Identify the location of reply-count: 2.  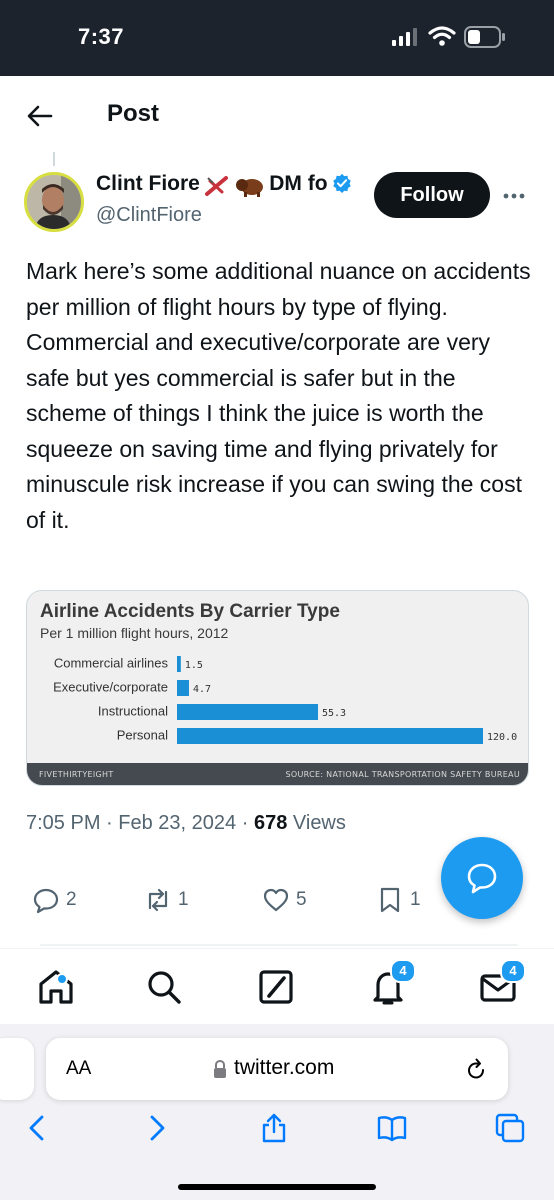
(71, 899).